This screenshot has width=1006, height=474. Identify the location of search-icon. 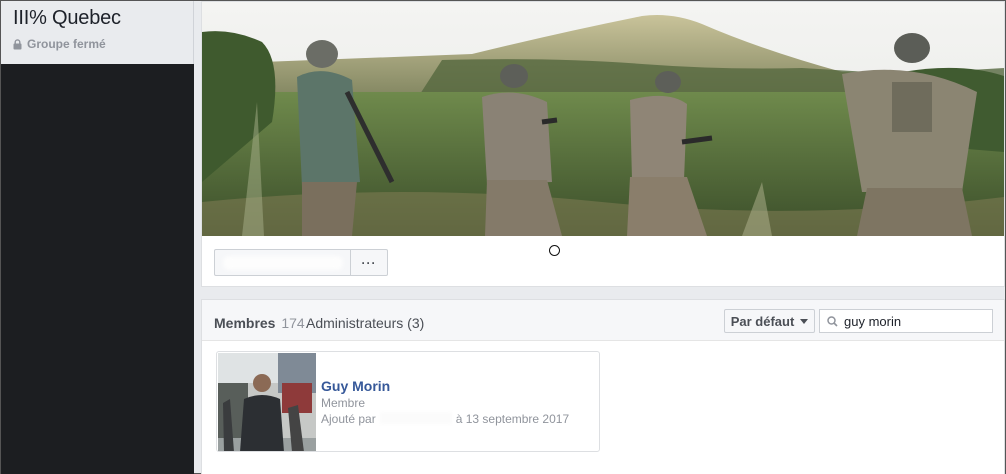
(832, 321).